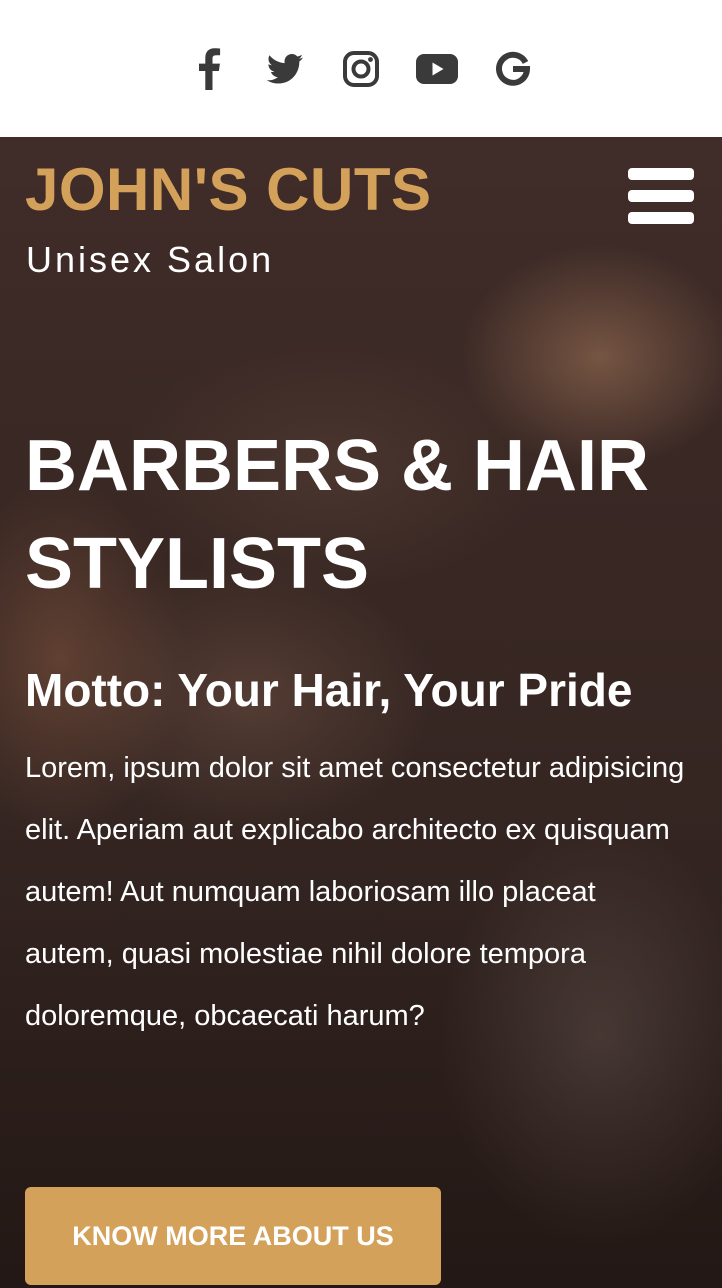 This screenshot has width=722, height=1288. I want to click on brand-title: JOHN'S CUTS, so click(228, 190).